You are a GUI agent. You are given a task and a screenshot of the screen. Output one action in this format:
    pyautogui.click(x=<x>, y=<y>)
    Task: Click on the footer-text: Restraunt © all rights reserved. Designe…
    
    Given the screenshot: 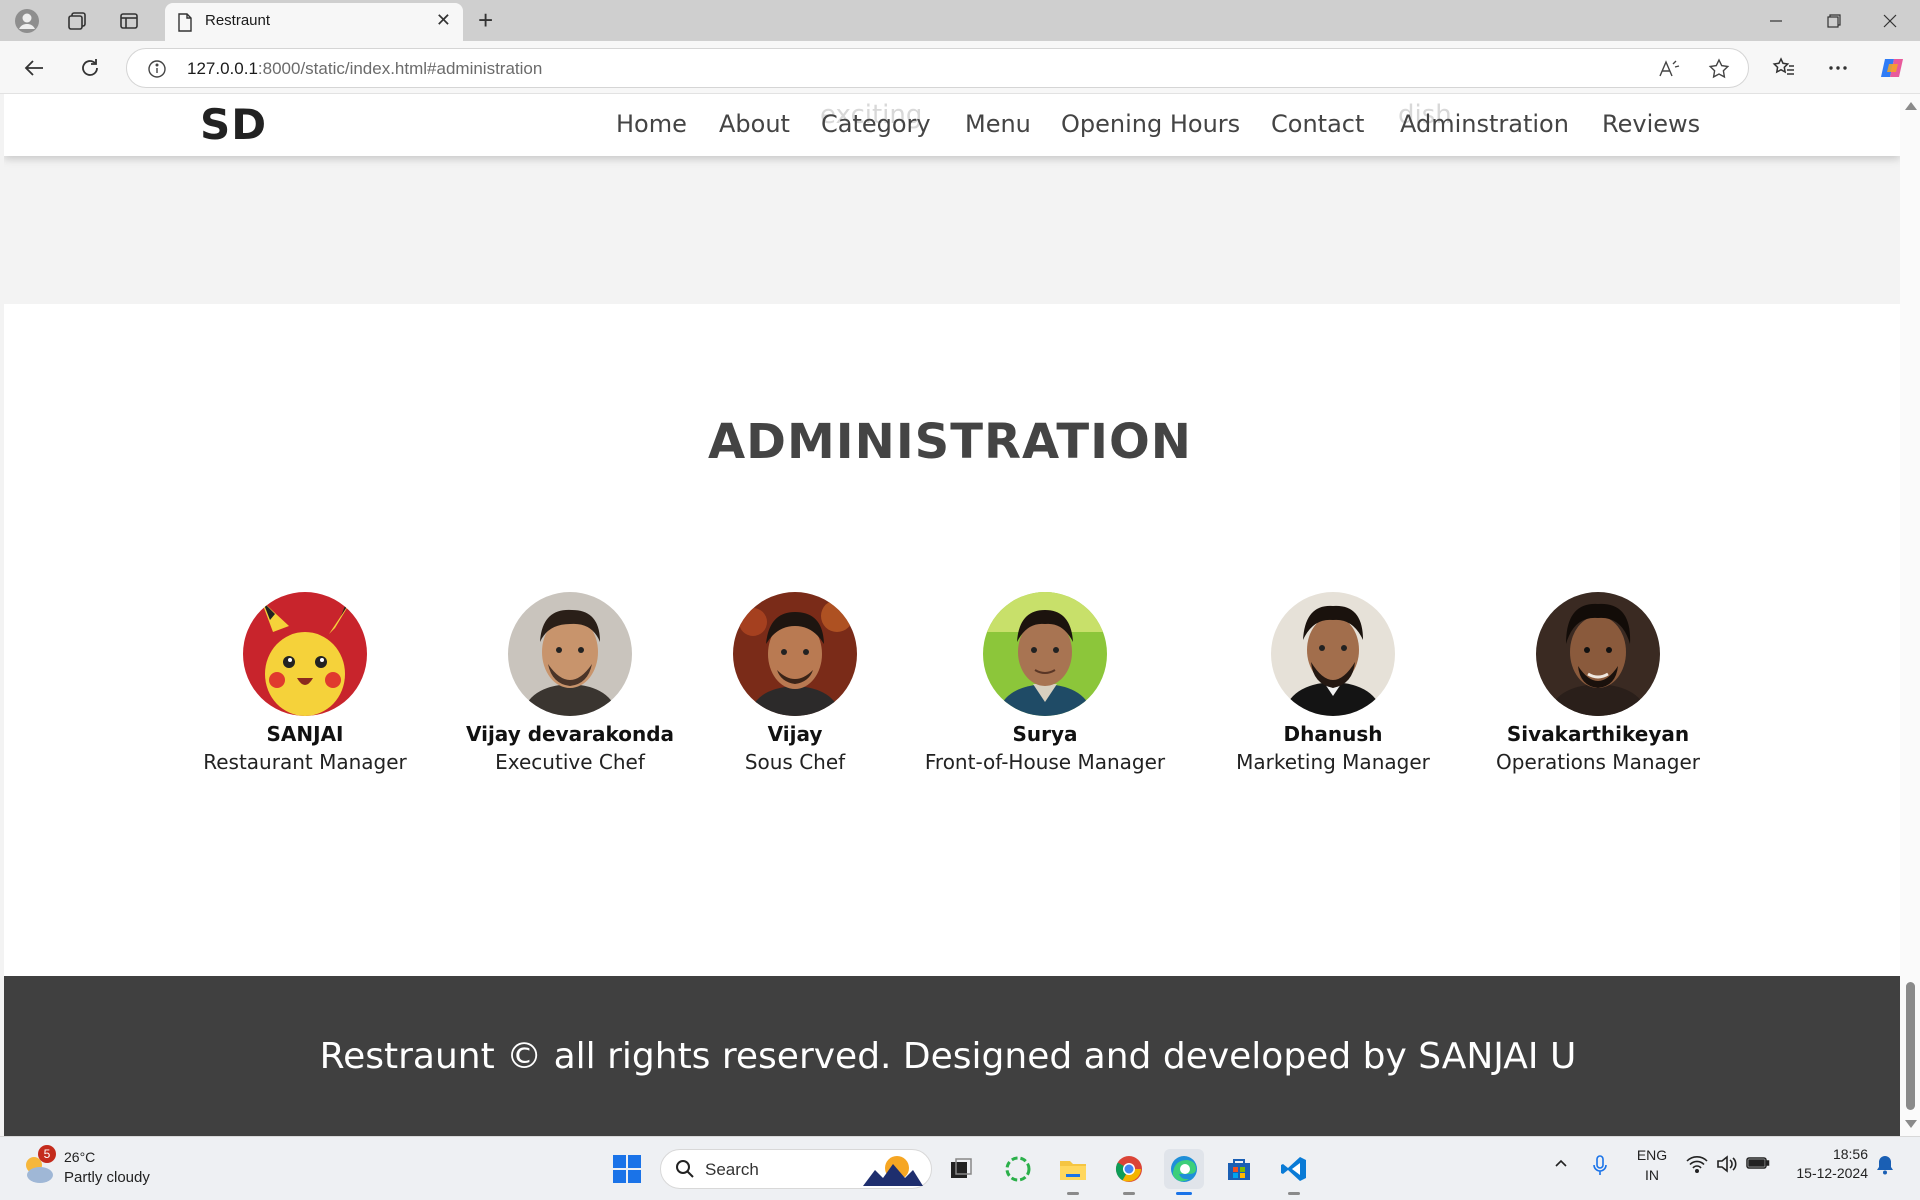 What is the action you would take?
    pyautogui.click(x=948, y=1056)
    